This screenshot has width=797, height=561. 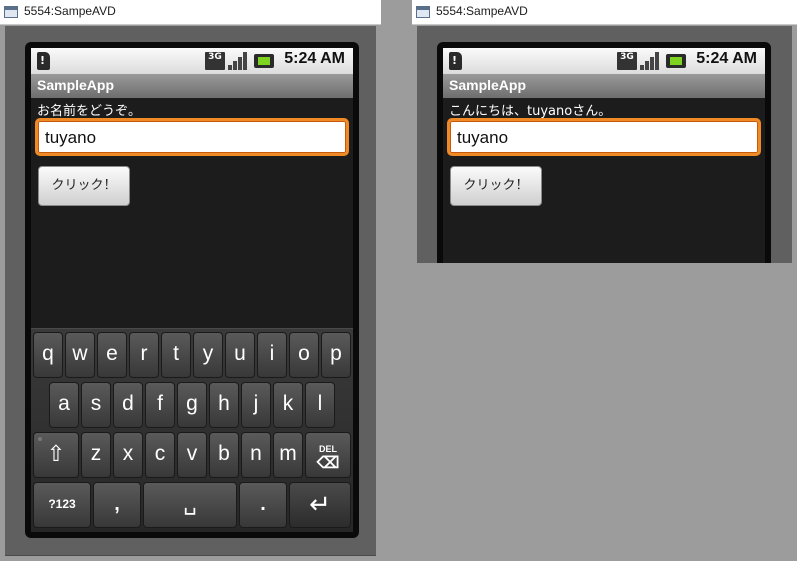 What do you see at coordinates (176, 355) in the screenshot?
I see `key-t: t` at bounding box center [176, 355].